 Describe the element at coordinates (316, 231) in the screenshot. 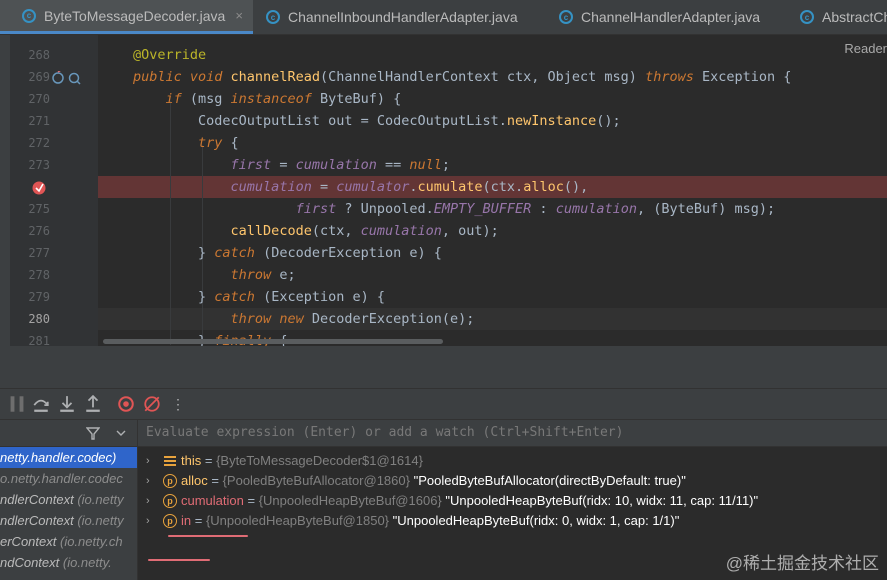

I see `code-line: callDecode(ctx, cumulation, out);` at that location.